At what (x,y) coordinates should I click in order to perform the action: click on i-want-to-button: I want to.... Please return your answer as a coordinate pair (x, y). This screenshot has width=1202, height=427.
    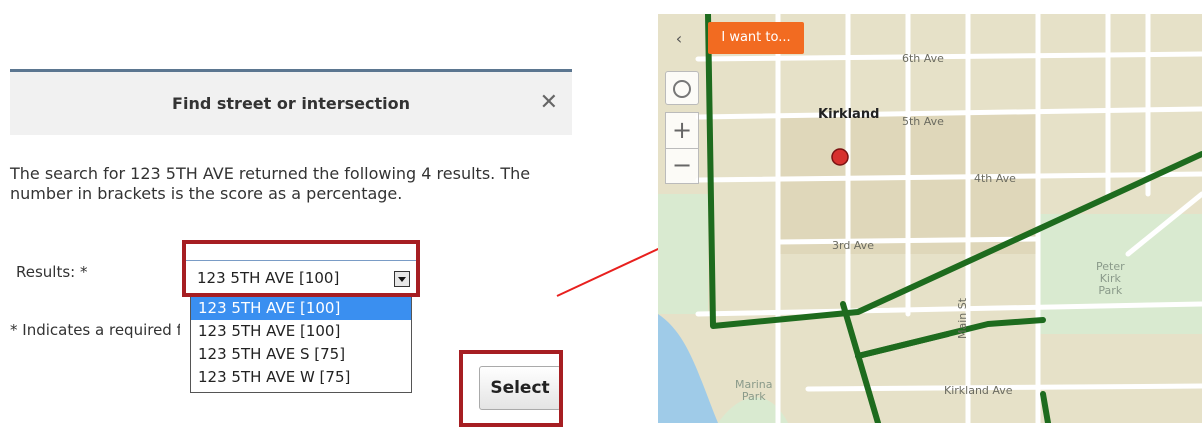
    Looking at the image, I should click on (756, 38).